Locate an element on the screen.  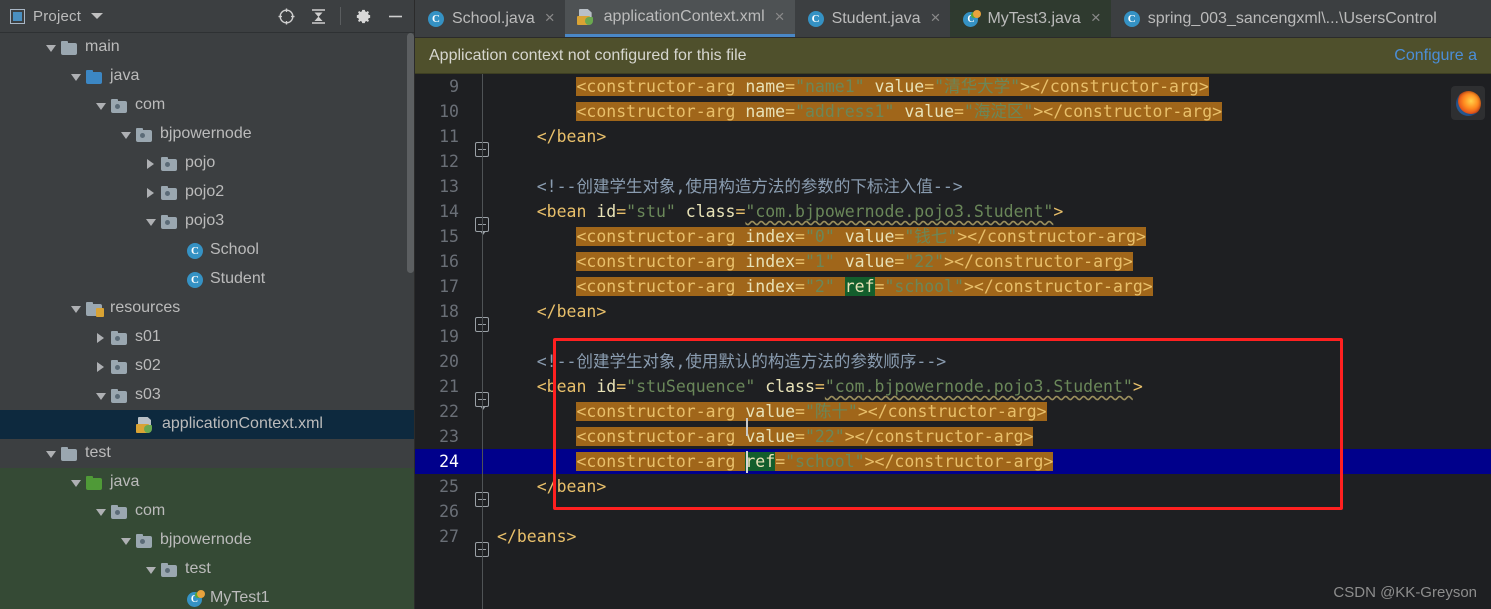
tree-node-pojo2: pojo2 is located at coordinates (207, 192).